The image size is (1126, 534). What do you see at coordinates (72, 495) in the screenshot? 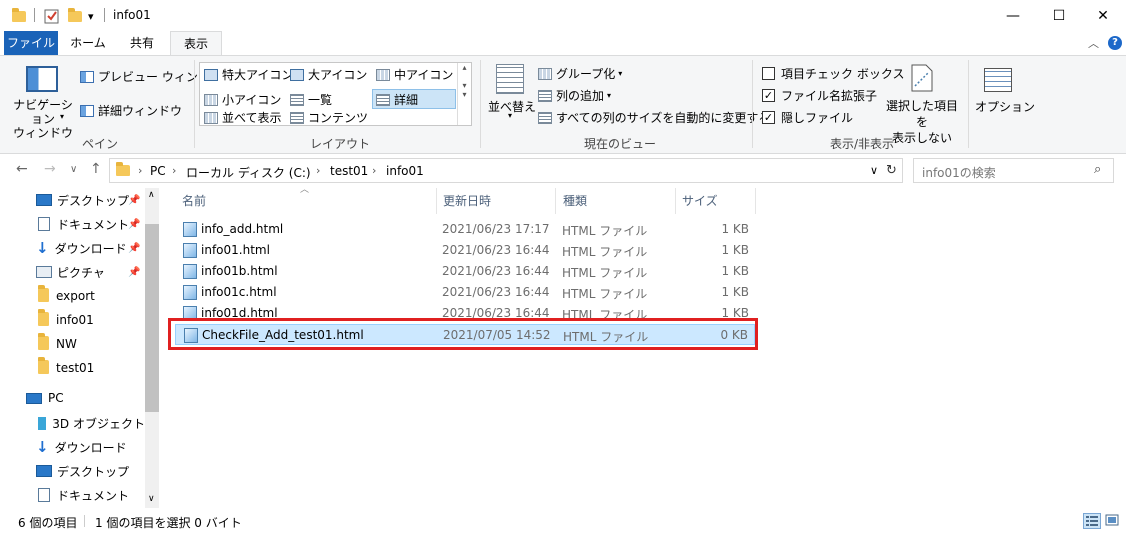
I see `nav-item-documents-pc: ドキュメント` at bounding box center [72, 495].